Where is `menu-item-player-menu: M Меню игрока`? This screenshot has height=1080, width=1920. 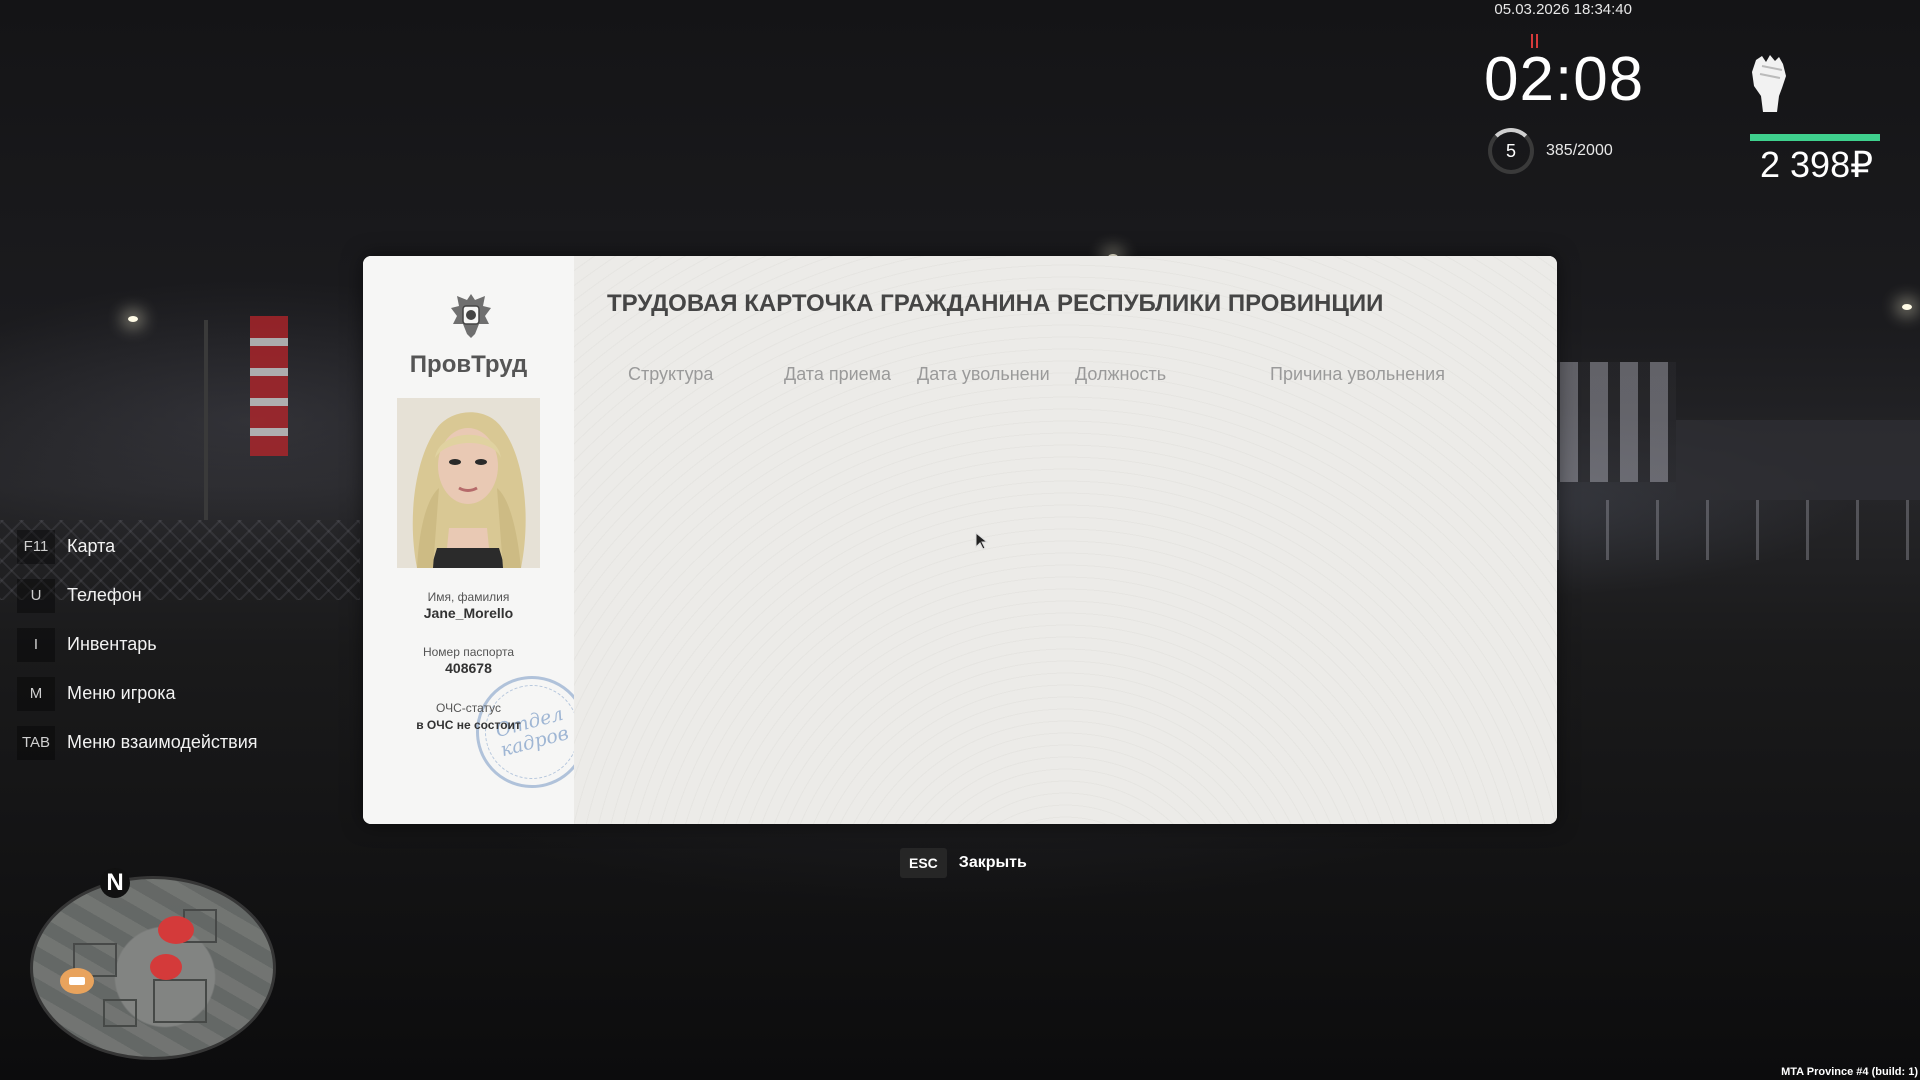 menu-item-player-menu: M Меню игрока is located at coordinates (129, 693).